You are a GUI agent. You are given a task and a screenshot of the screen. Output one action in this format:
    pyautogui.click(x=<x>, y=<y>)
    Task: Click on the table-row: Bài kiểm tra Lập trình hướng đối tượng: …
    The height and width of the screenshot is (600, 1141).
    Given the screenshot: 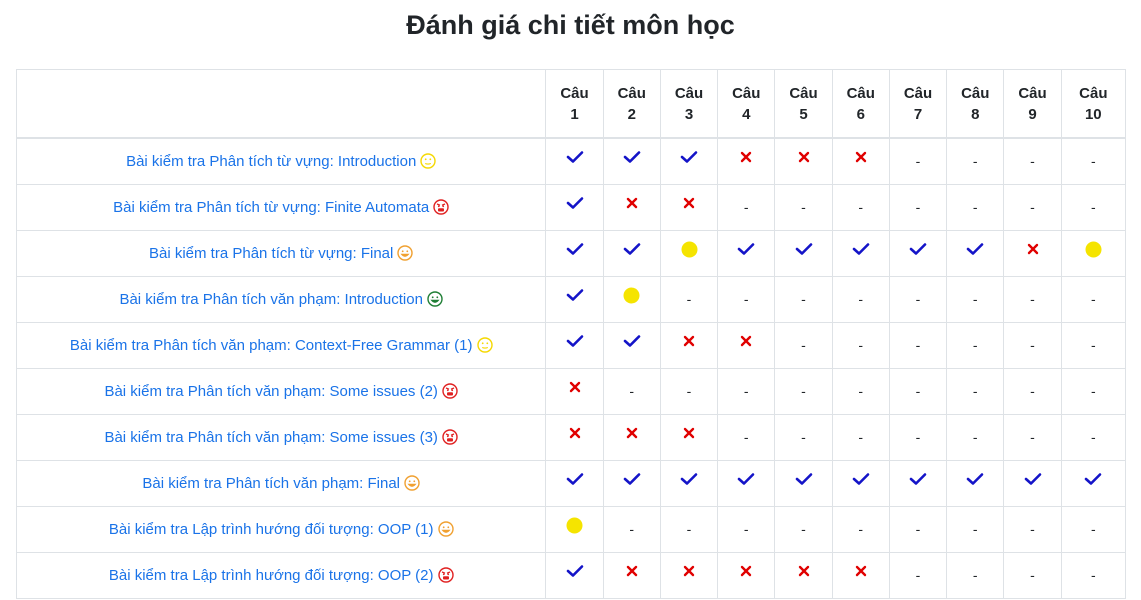 What is the action you would take?
    pyautogui.click(x=571, y=575)
    